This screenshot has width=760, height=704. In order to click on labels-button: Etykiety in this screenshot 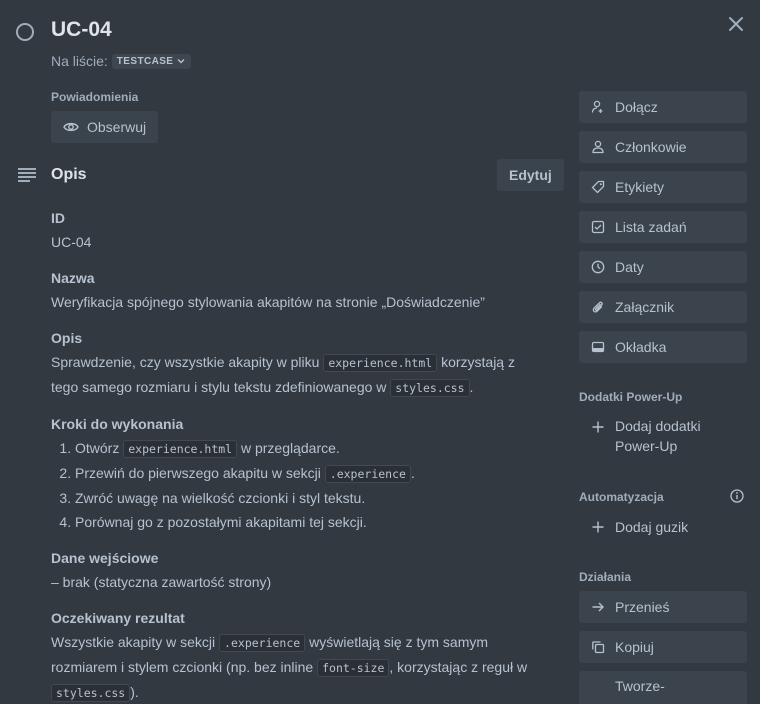, I will do `click(663, 187)`.